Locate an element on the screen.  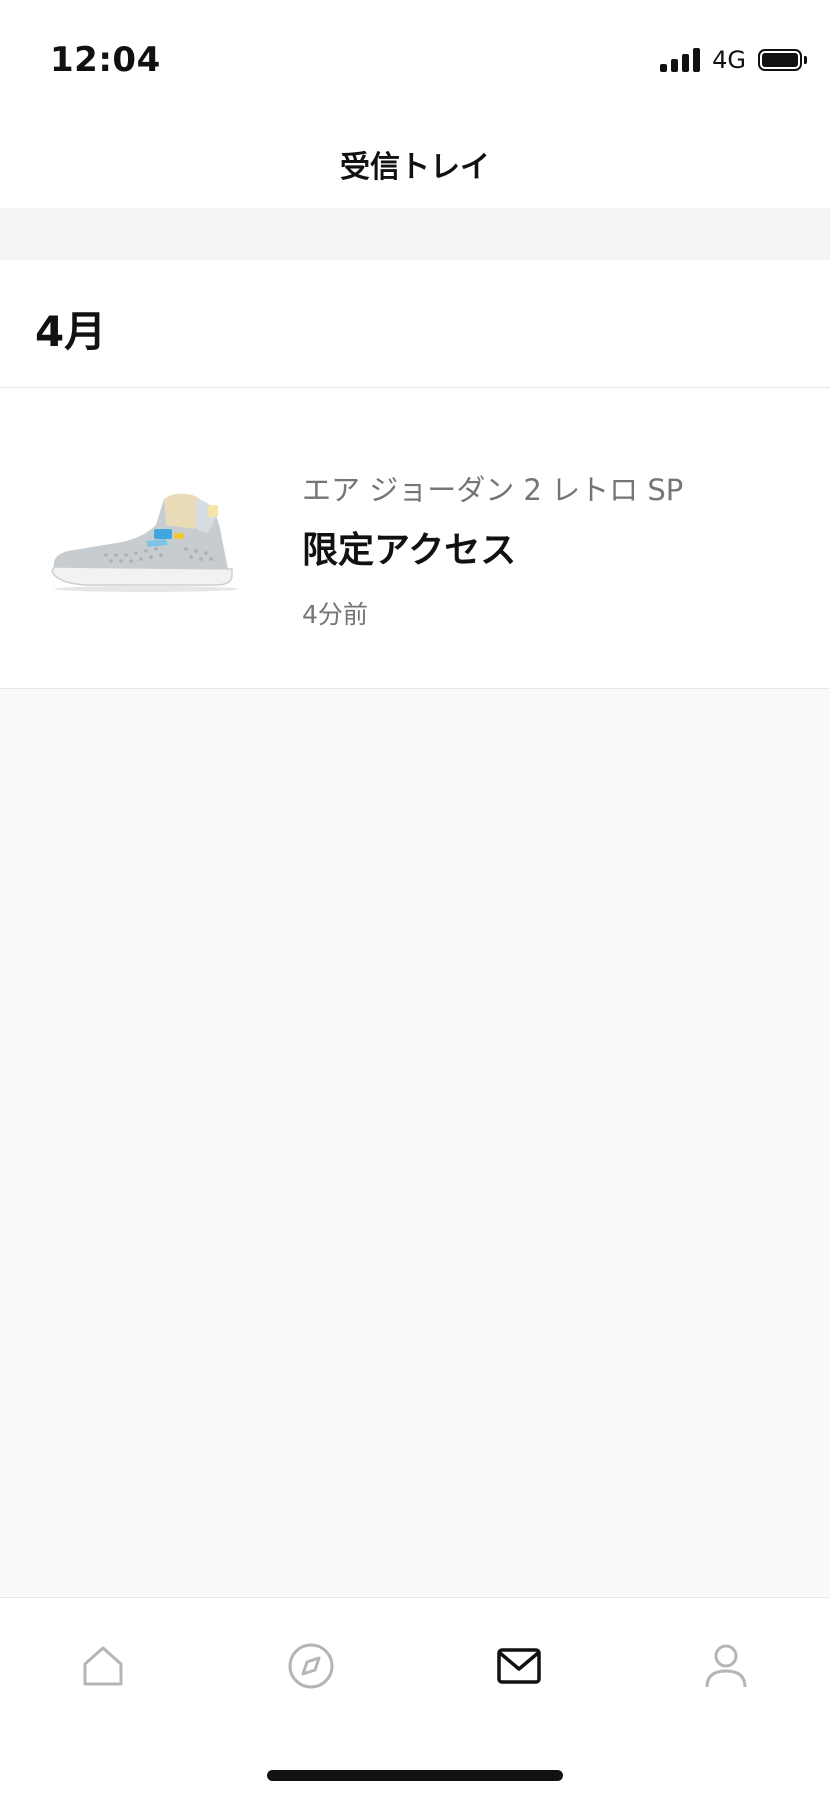
profile-icon is located at coordinates (726, 1666).